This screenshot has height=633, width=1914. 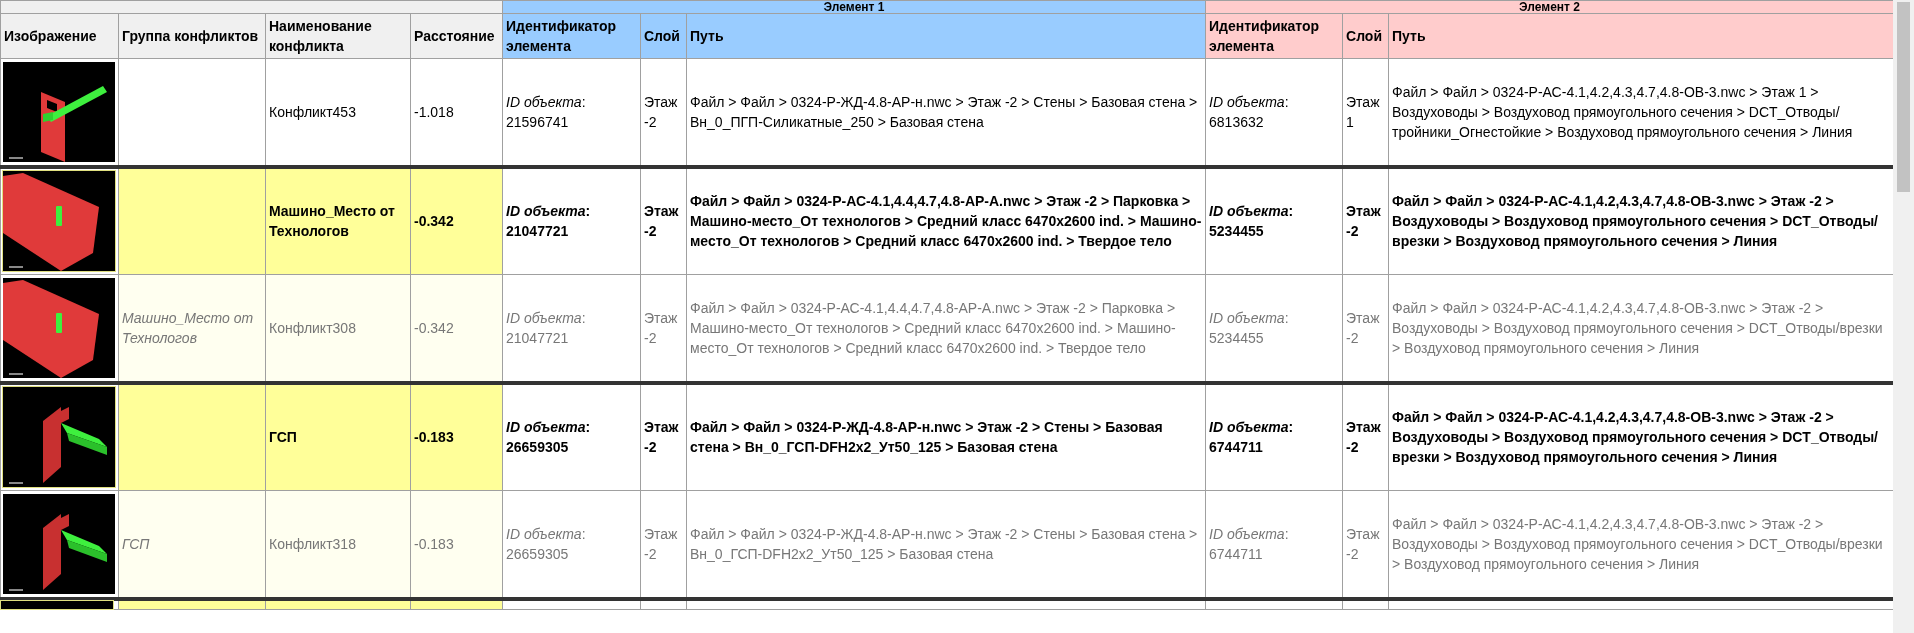 What do you see at coordinates (192, 36) in the screenshot?
I see `column-header: Группа конфликтов` at bounding box center [192, 36].